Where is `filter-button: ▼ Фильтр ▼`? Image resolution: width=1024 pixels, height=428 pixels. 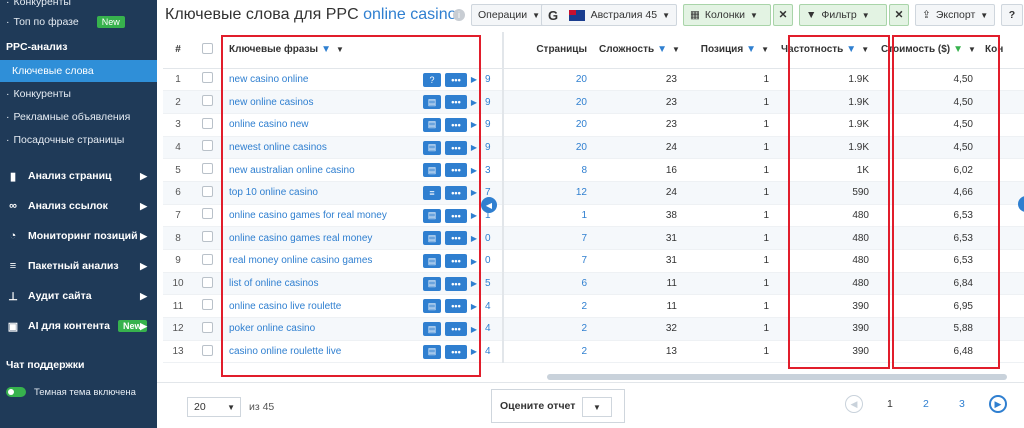 filter-button: ▼ Фильтр ▼ is located at coordinates (843, 15).